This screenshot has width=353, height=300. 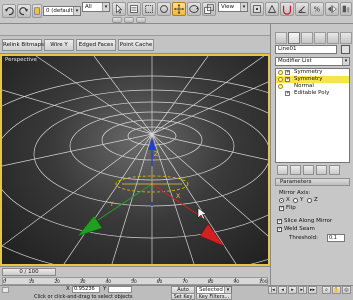 I want to click on set-key-button: Set Key, so click(x=183, y=296).